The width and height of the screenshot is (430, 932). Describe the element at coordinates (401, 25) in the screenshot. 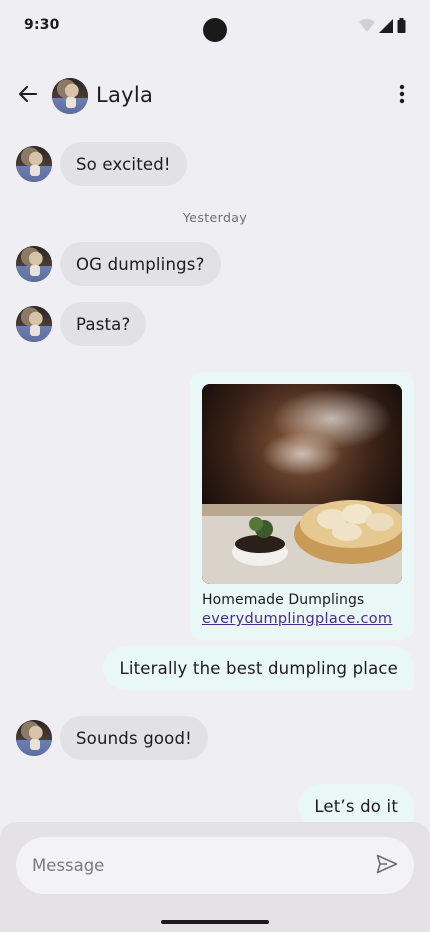

I see `battery-icon` at that location.